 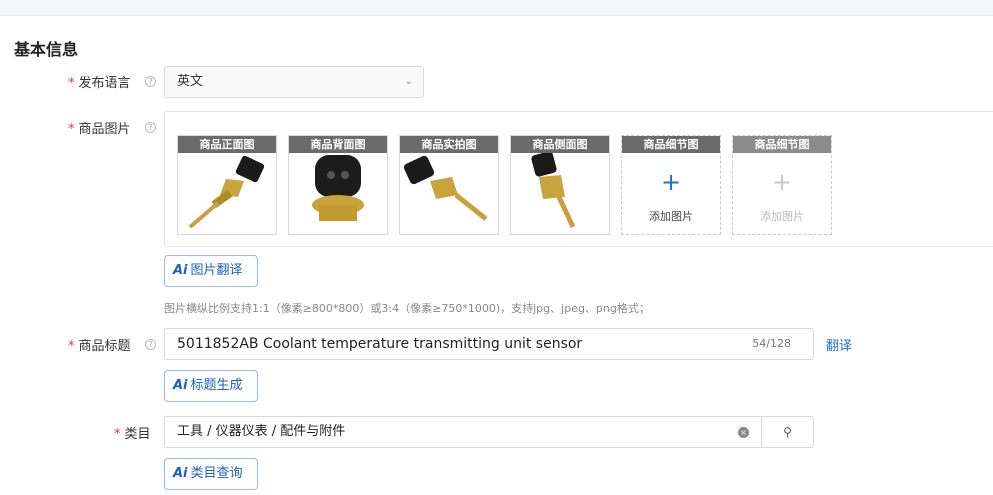 I want to click on title-label: * 商品标题, so click(x=99, y=344).